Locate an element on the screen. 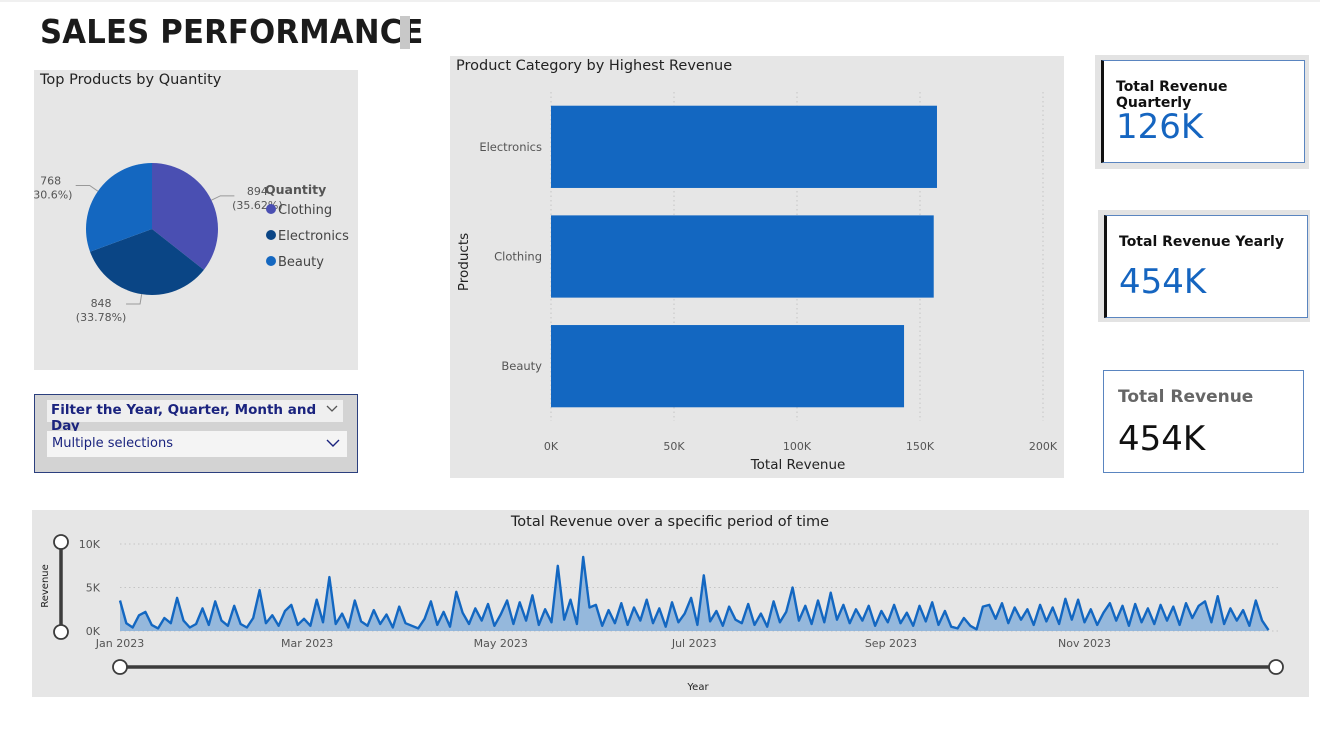 The height and width of the screenshot is (740, 1320). line-y-tick-label: 5K is located at coordinates (93, 588).